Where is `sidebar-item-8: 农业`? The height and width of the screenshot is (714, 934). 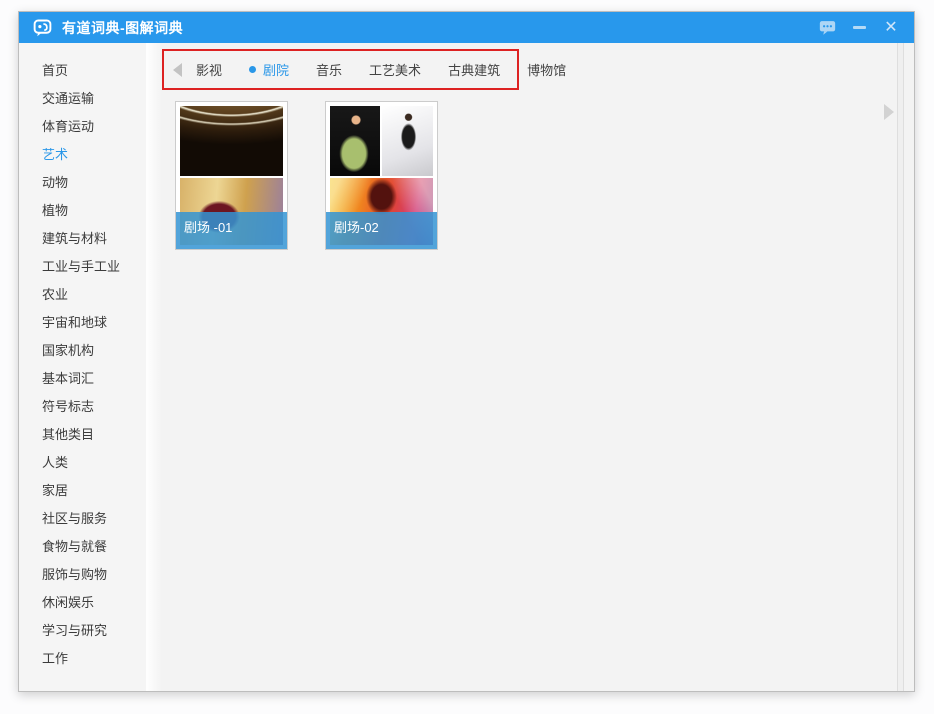
sidebar-item-8: 农业 is located at coordinates (82, 295).